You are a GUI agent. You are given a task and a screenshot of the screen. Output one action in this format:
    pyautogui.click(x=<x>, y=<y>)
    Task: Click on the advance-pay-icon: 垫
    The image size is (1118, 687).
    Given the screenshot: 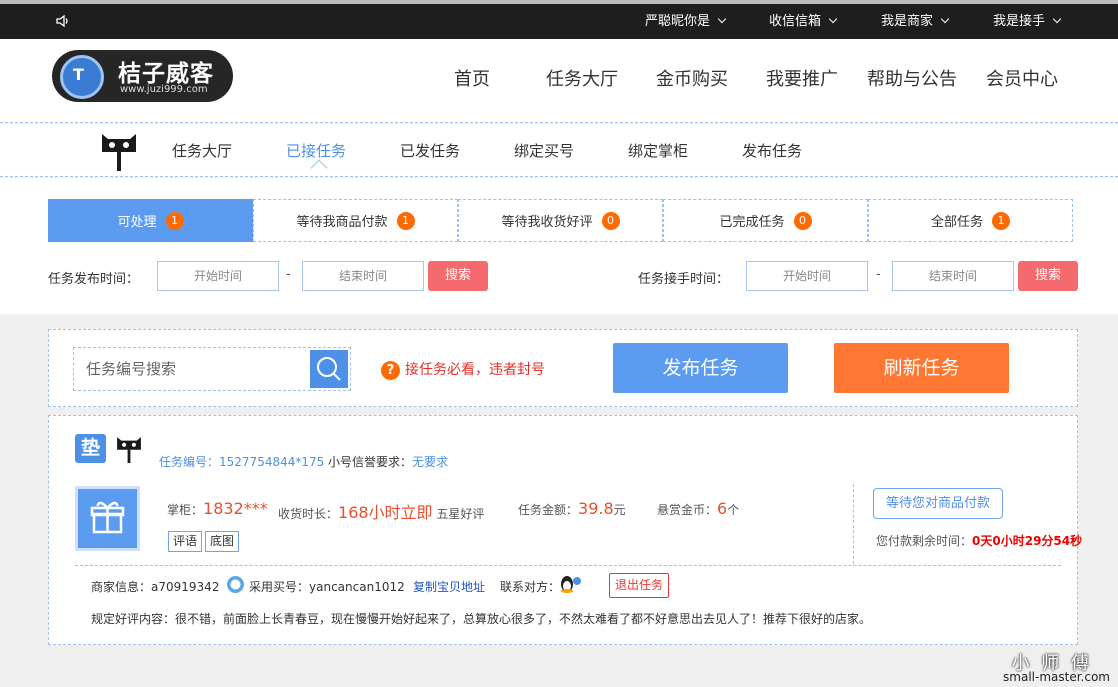 What is the action you would take?
    pyautogui.click(x=90, y=448)
    